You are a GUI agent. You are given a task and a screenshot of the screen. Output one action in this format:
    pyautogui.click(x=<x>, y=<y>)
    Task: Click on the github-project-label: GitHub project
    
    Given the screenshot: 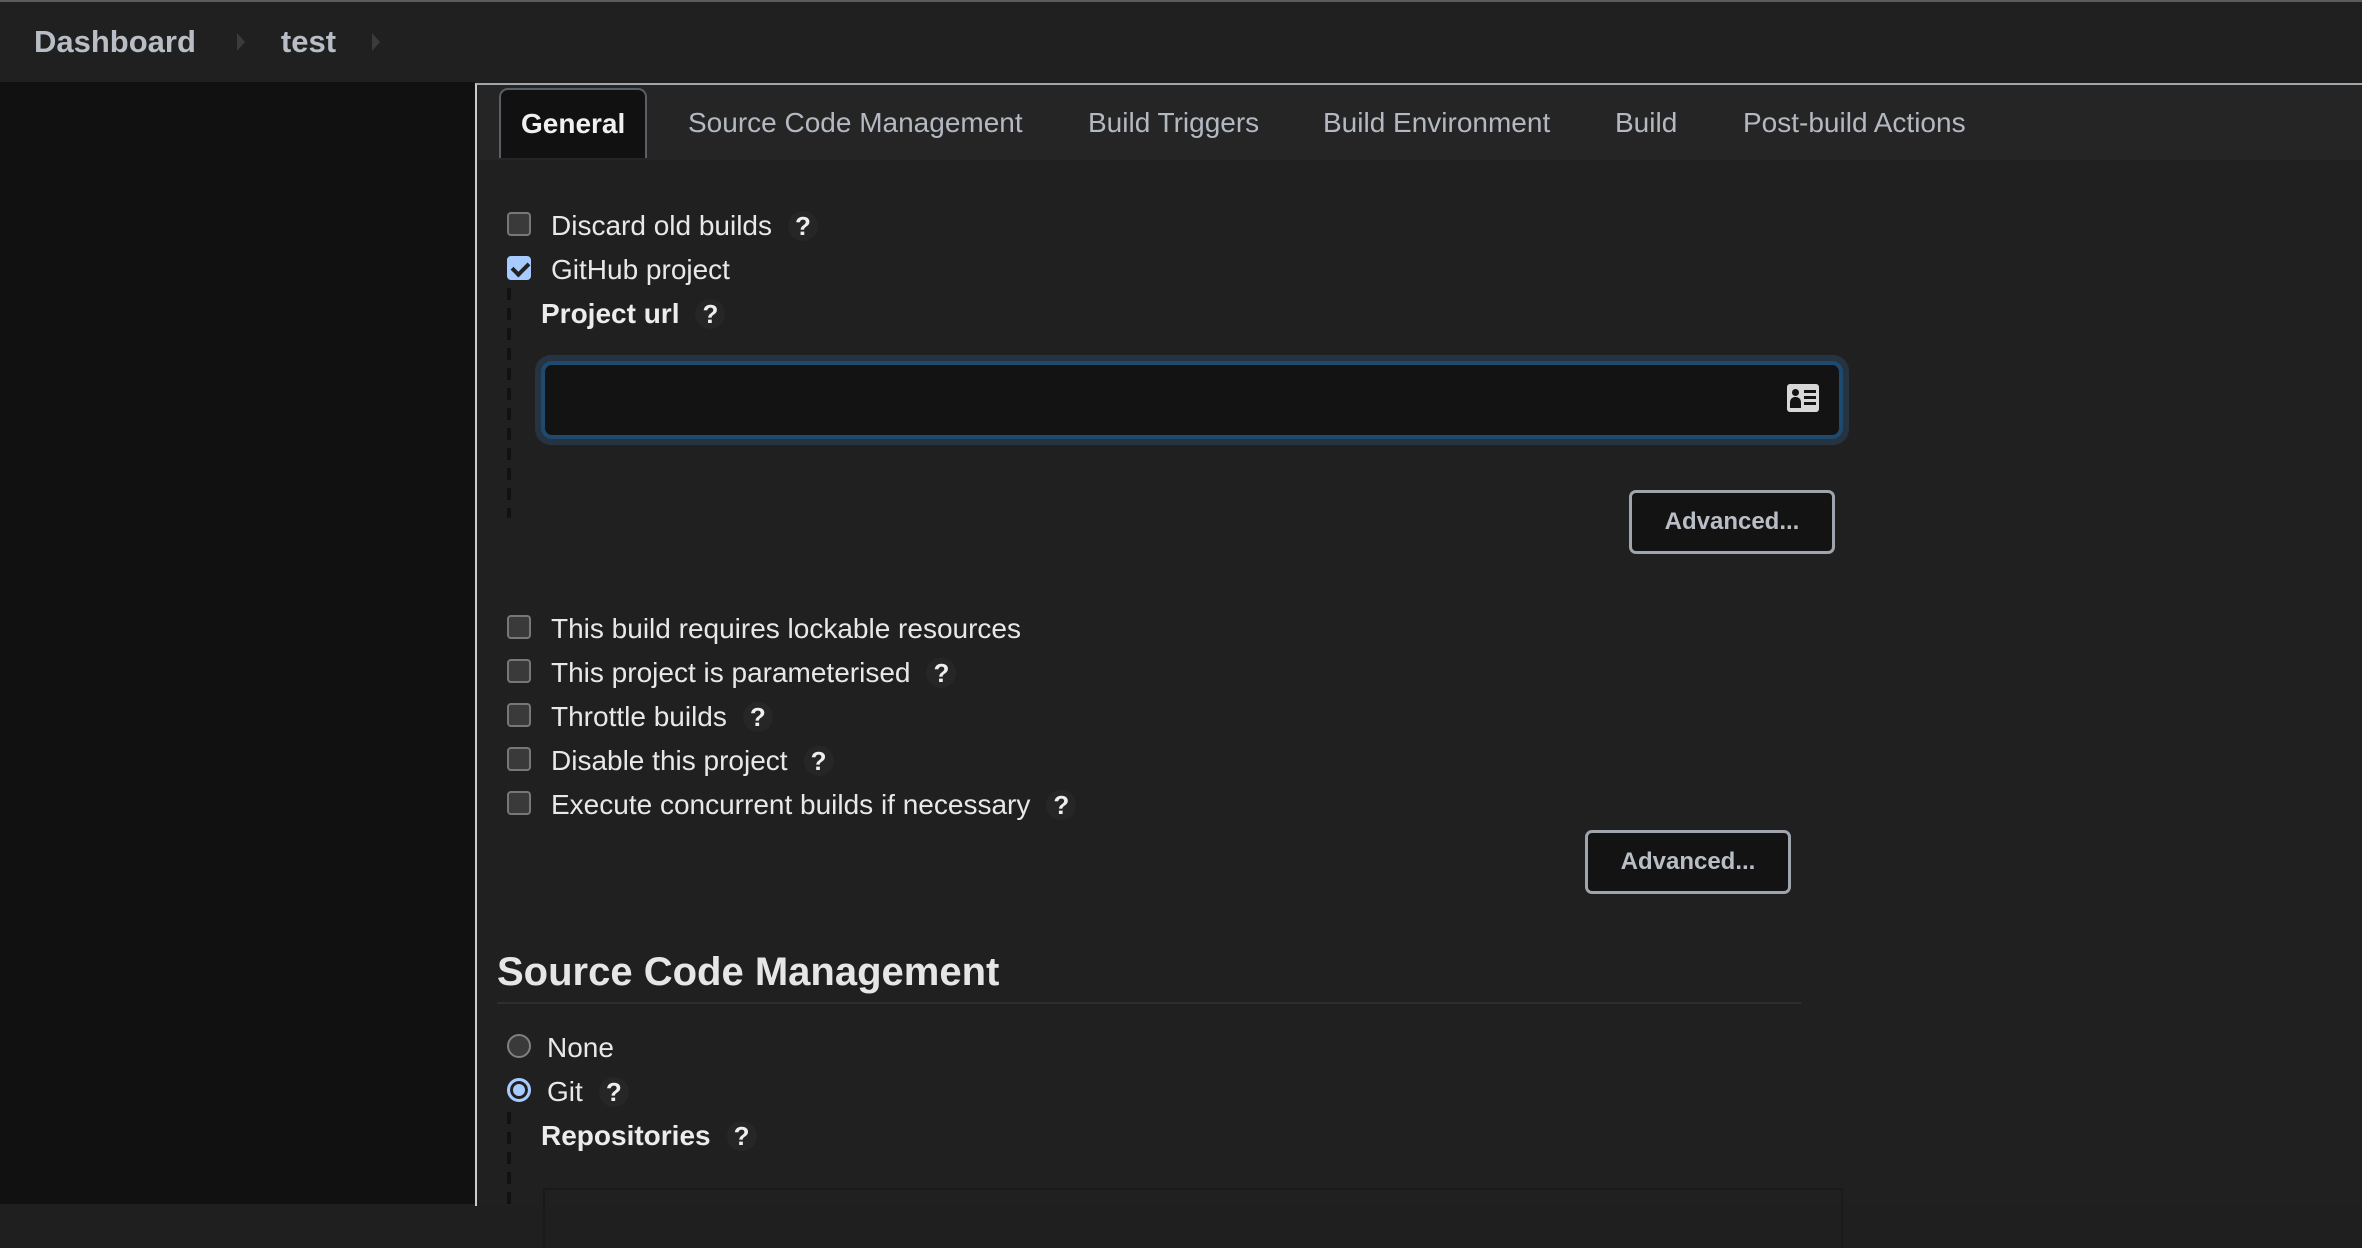 What is the action you would take?
    pyautogui.click(x=640, y=270)
    